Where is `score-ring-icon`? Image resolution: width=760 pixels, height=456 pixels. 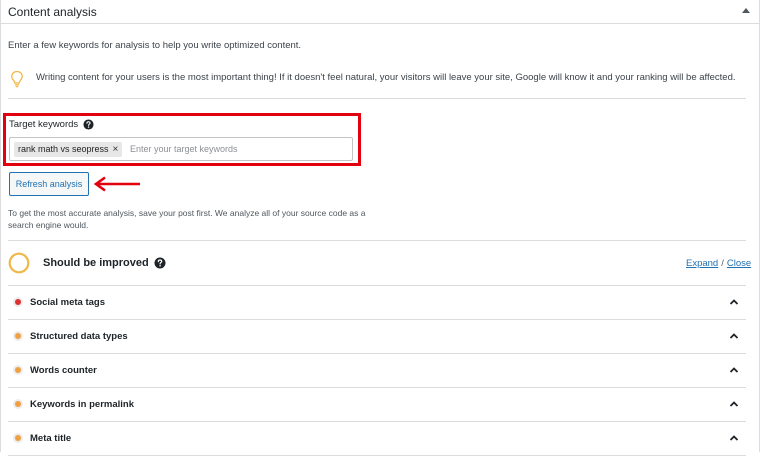 score-ring-icon is located at coordinates (19, 263).